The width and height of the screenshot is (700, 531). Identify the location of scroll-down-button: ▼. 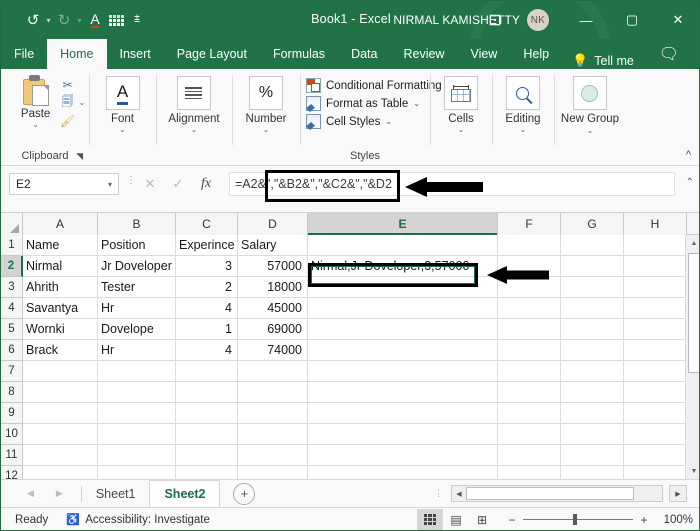
(692, 471).